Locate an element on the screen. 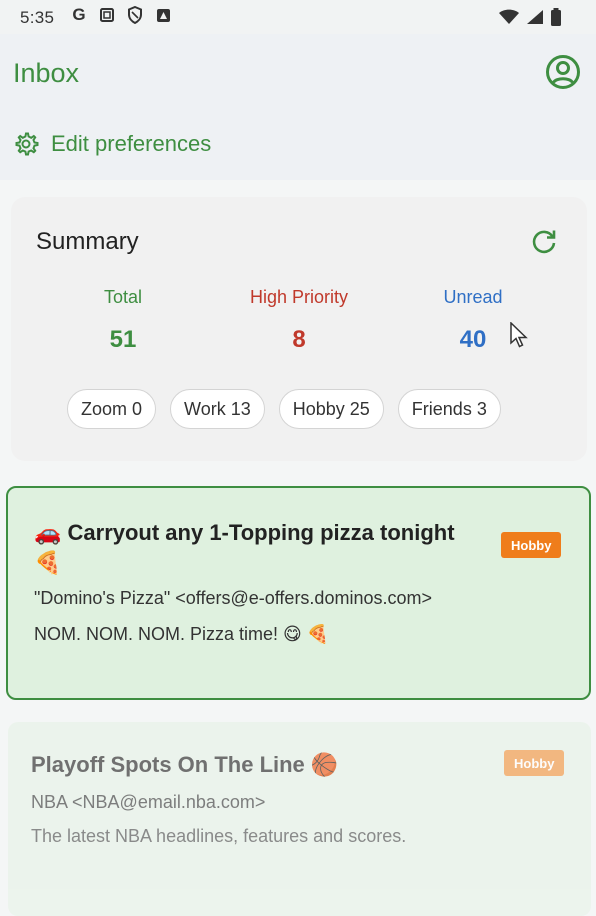  status-right-icons is located at coordinates (530, 19).